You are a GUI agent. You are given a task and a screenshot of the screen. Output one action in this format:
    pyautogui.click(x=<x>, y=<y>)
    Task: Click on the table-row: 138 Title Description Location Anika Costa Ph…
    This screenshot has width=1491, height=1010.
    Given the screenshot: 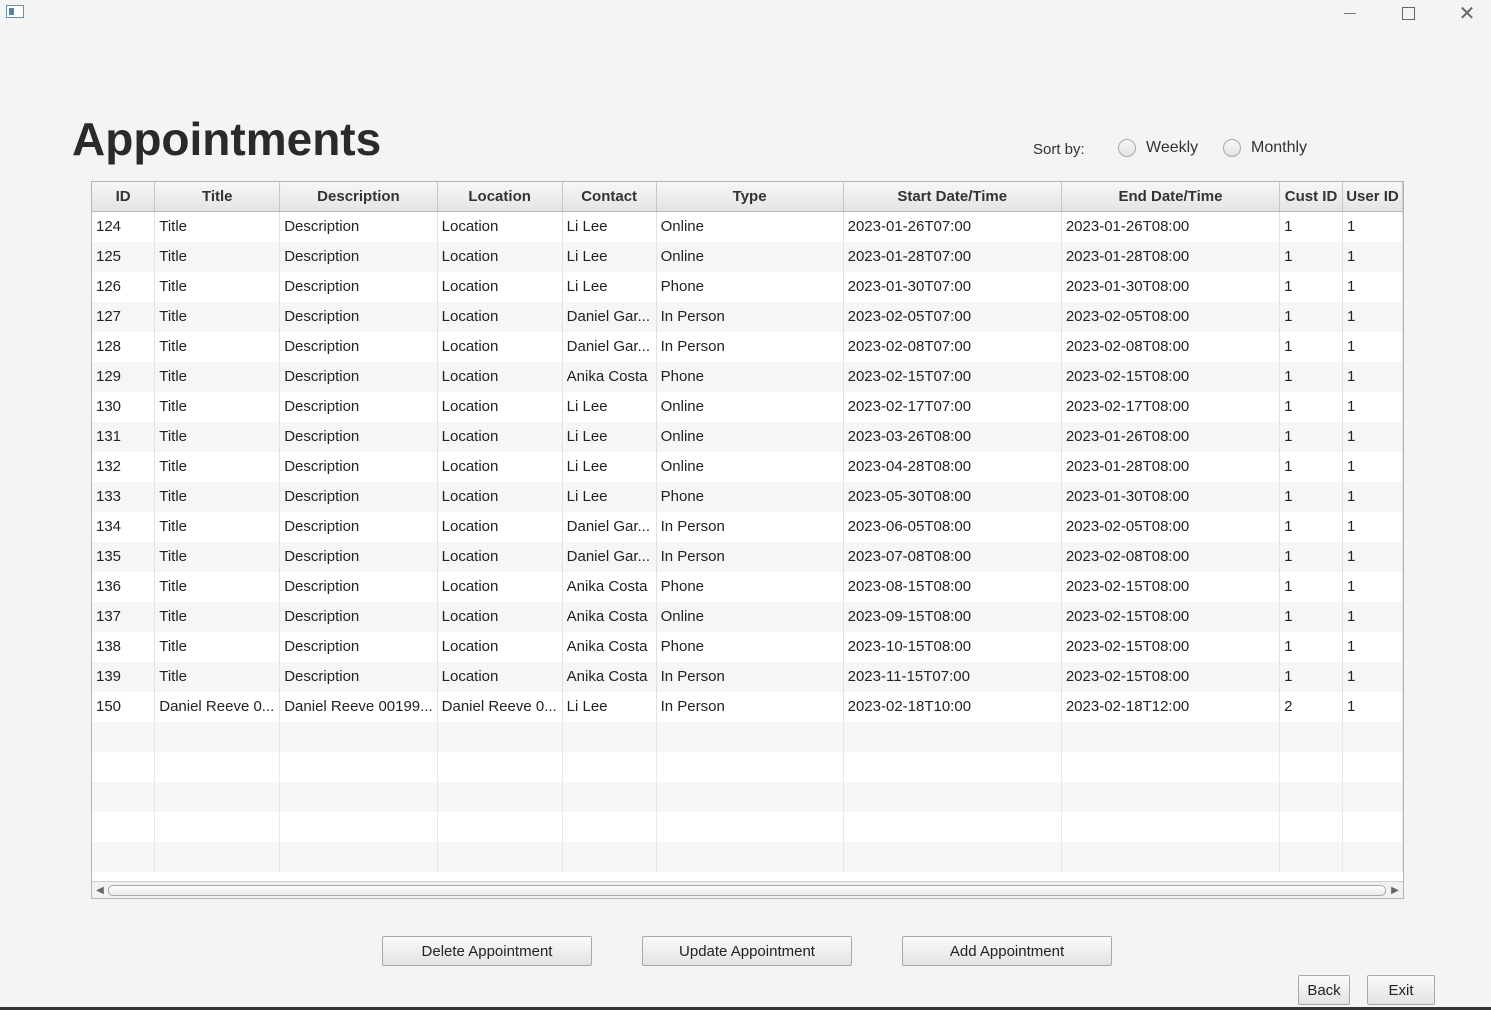 What is the action you would take?
    pyautogui.click(x=747, y=646)
    